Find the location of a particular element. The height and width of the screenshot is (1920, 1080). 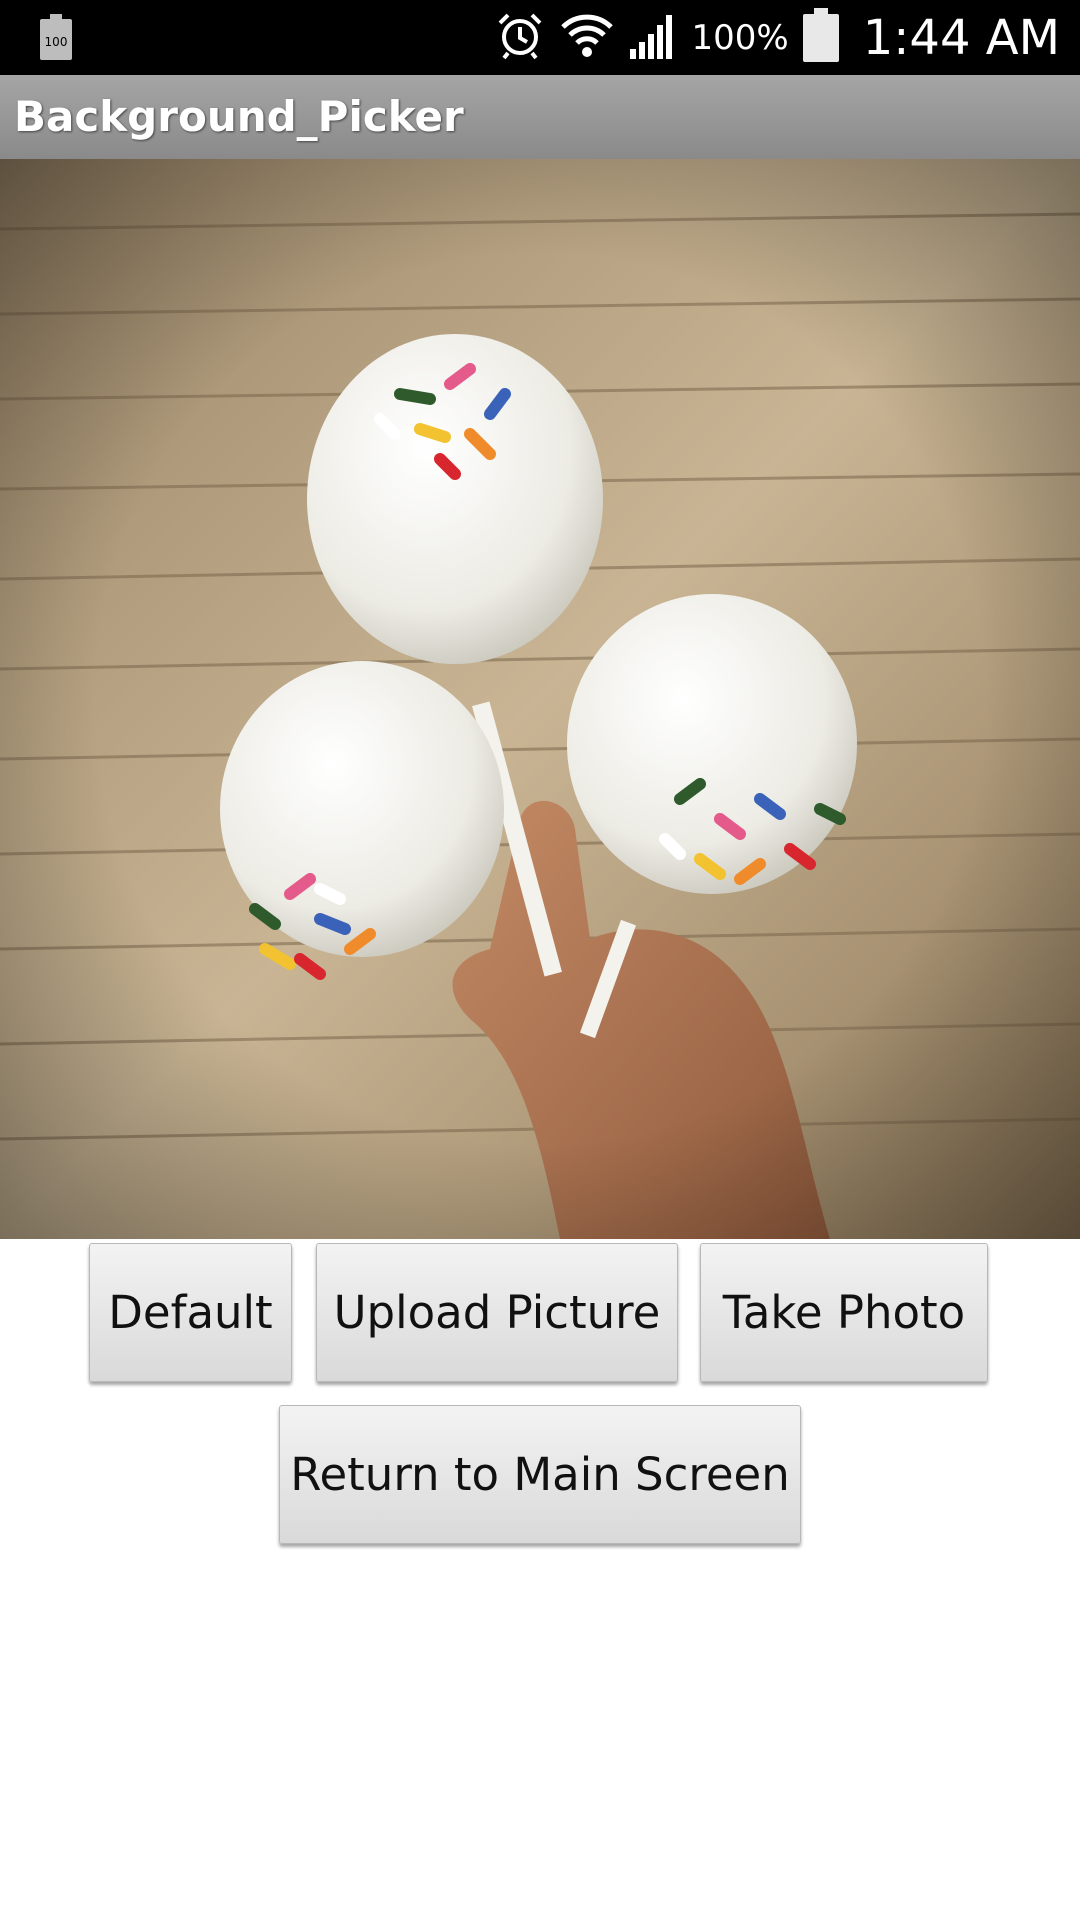

upload-picture-button-label: Upload Picture is located at coordinates (497, 1312).